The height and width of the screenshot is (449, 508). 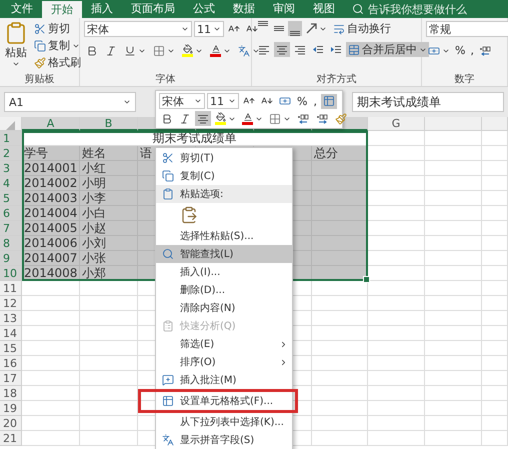 I want to click on table-cell: 2014005, so click(x=51, y=228).